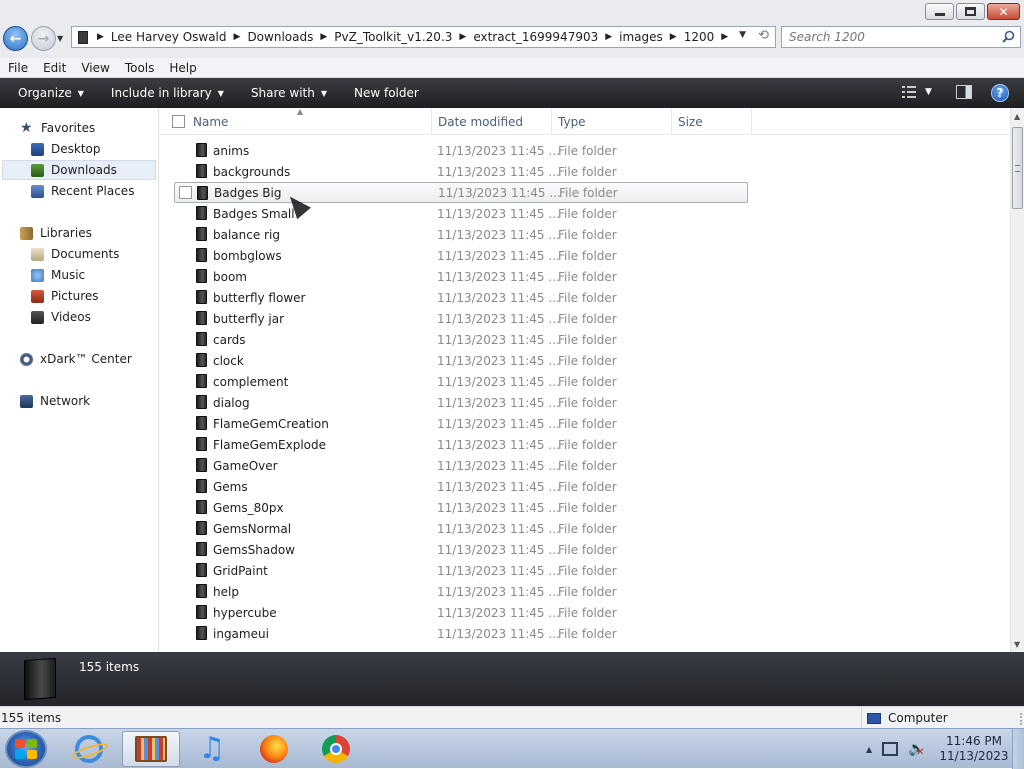  Describe the element at coordinates (916, 749) in the screenshot. I see `volume-muted-icon: 🔈 ✕` at that location.